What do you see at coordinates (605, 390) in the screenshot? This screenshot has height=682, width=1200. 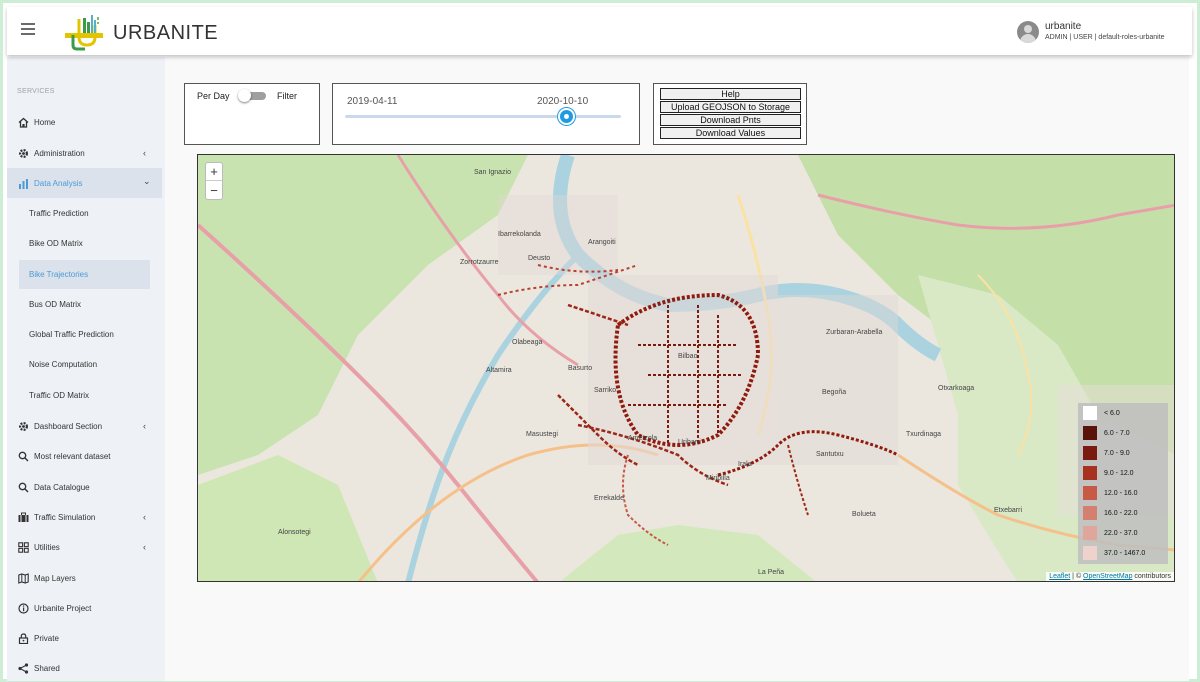 I see `map-label: Sarriko` at bounding box center [605, 390].